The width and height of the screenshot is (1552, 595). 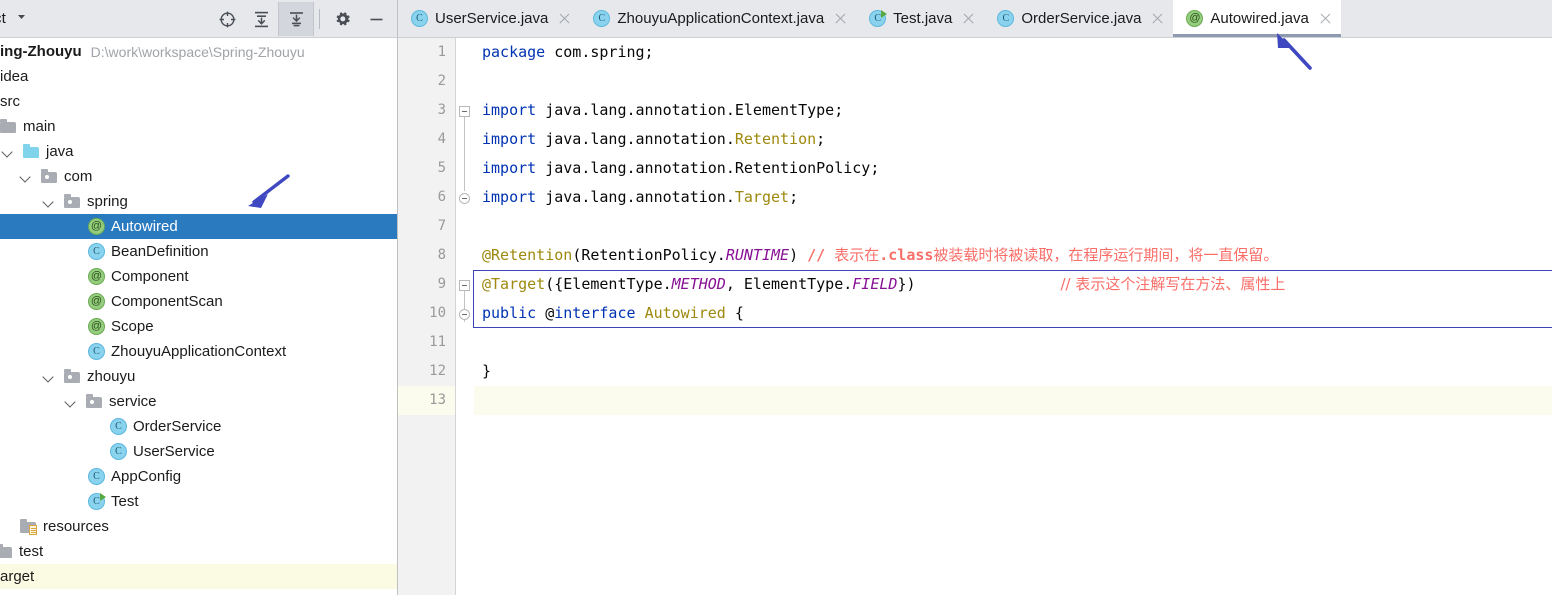 I want to click on locate-icon, so click(x=227, y=19).